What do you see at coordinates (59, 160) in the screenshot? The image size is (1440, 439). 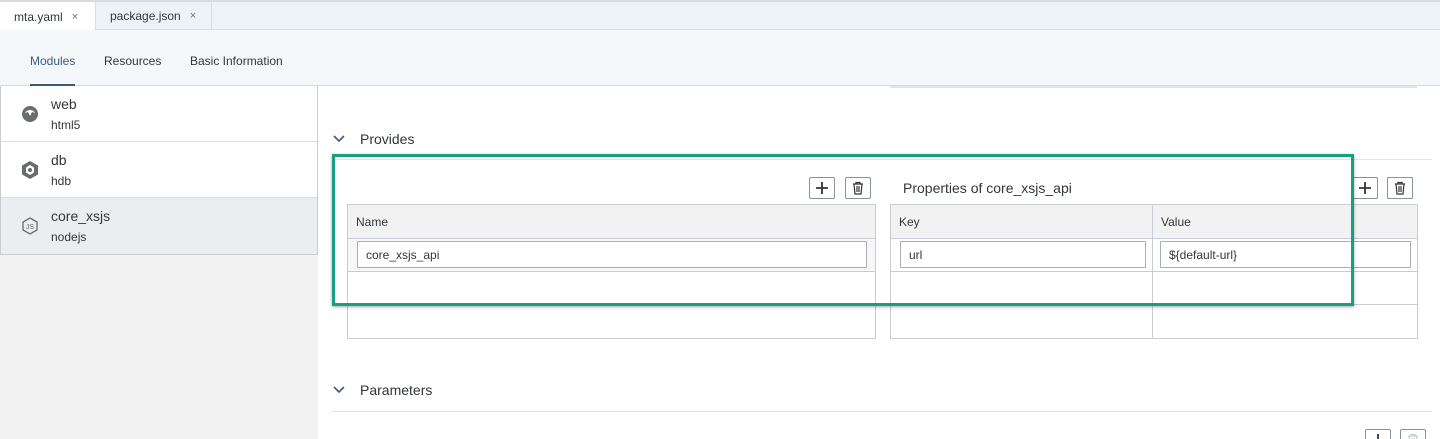 I see `module-name: db` at bounding box center [59, 160].